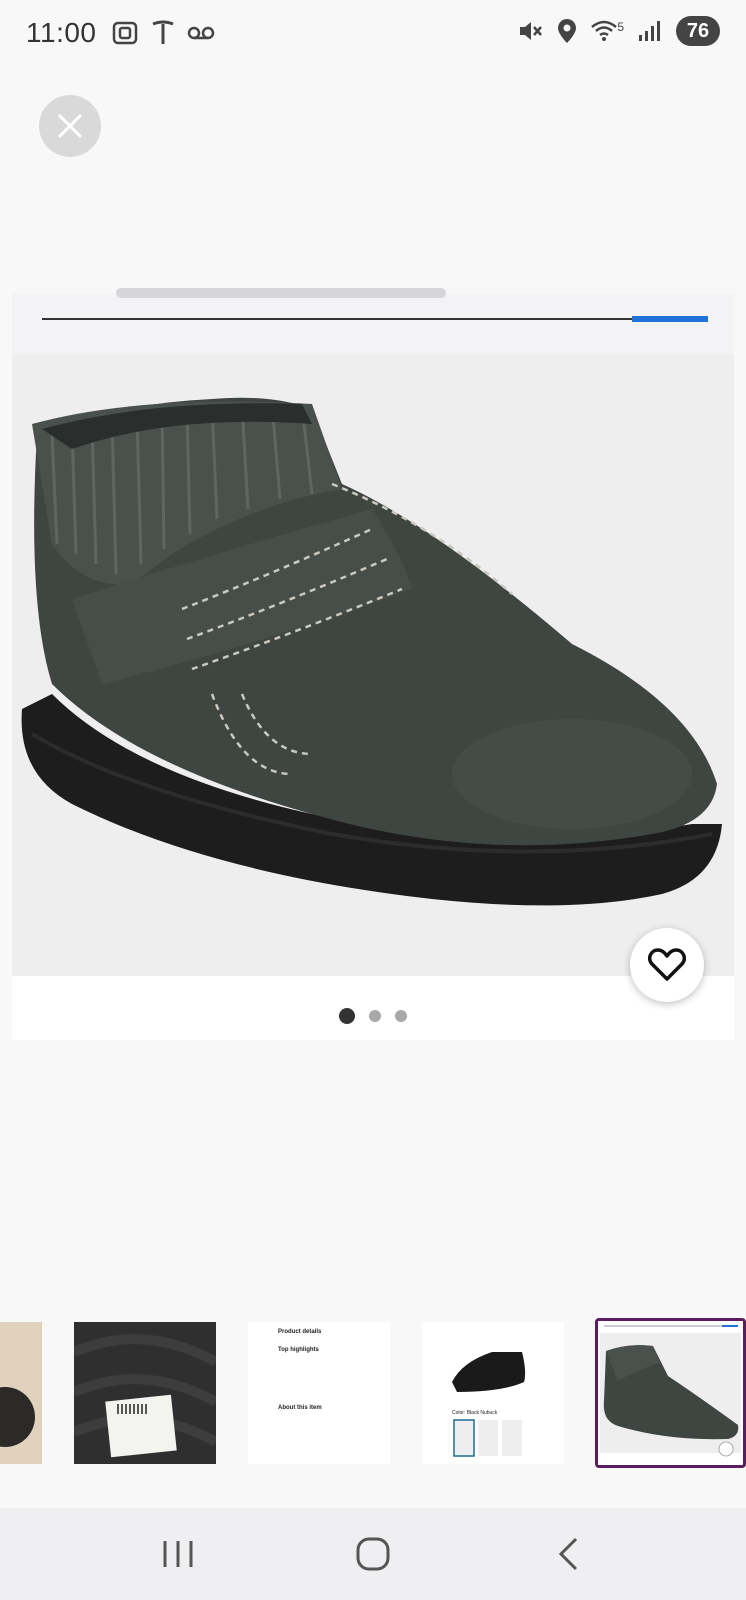 The height and width of the screenshot is (1600, 746). Describe the element at coordinates (281, 293) in the screenshot. I see `header-pill` at that location.